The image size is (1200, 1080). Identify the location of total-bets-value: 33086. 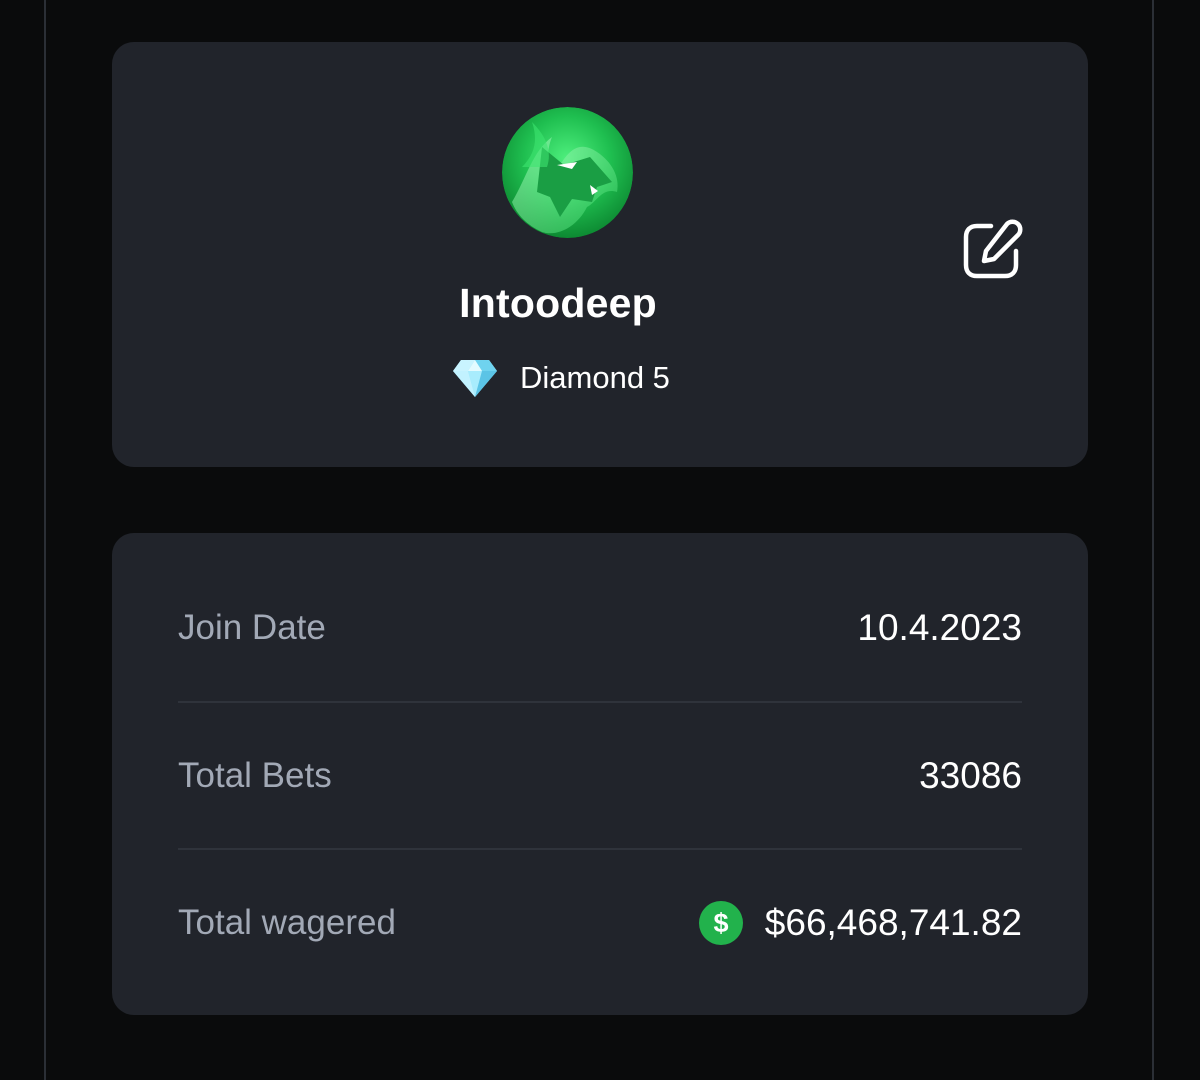
(970, 775).